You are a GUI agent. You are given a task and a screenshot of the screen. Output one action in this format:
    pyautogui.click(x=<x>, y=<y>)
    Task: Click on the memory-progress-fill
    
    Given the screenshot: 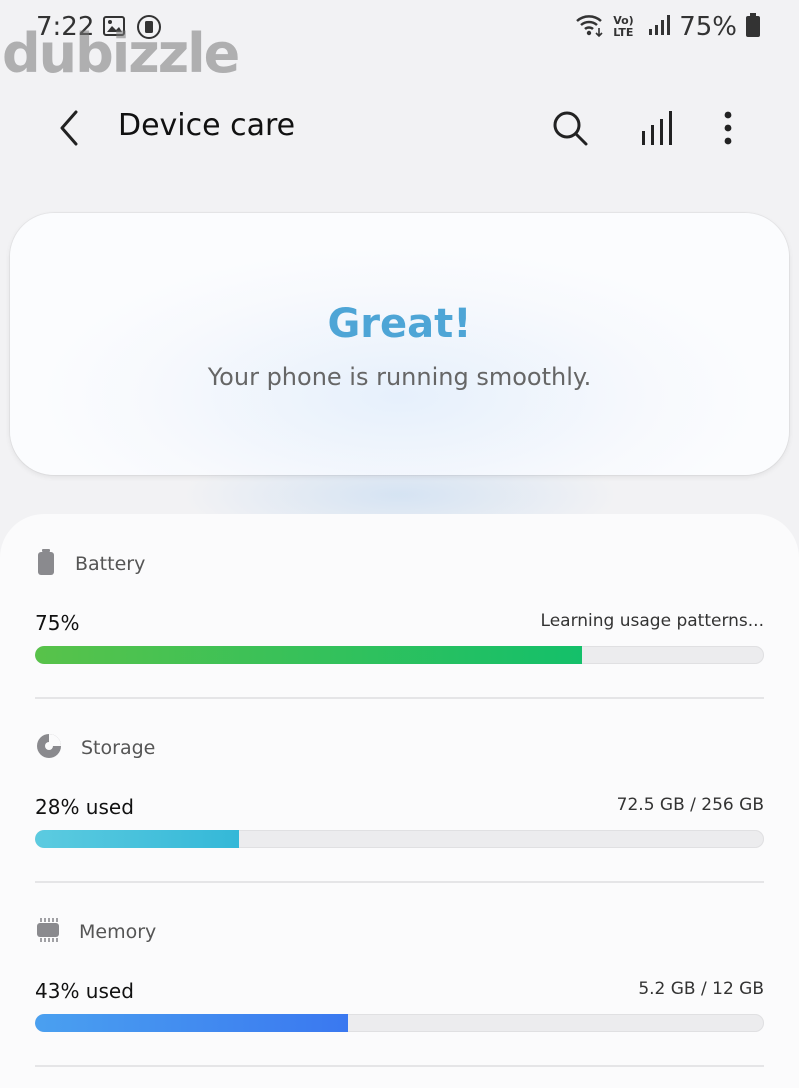 What is the action you would take?
    pyautogui.click(x=192, y=1023)
    